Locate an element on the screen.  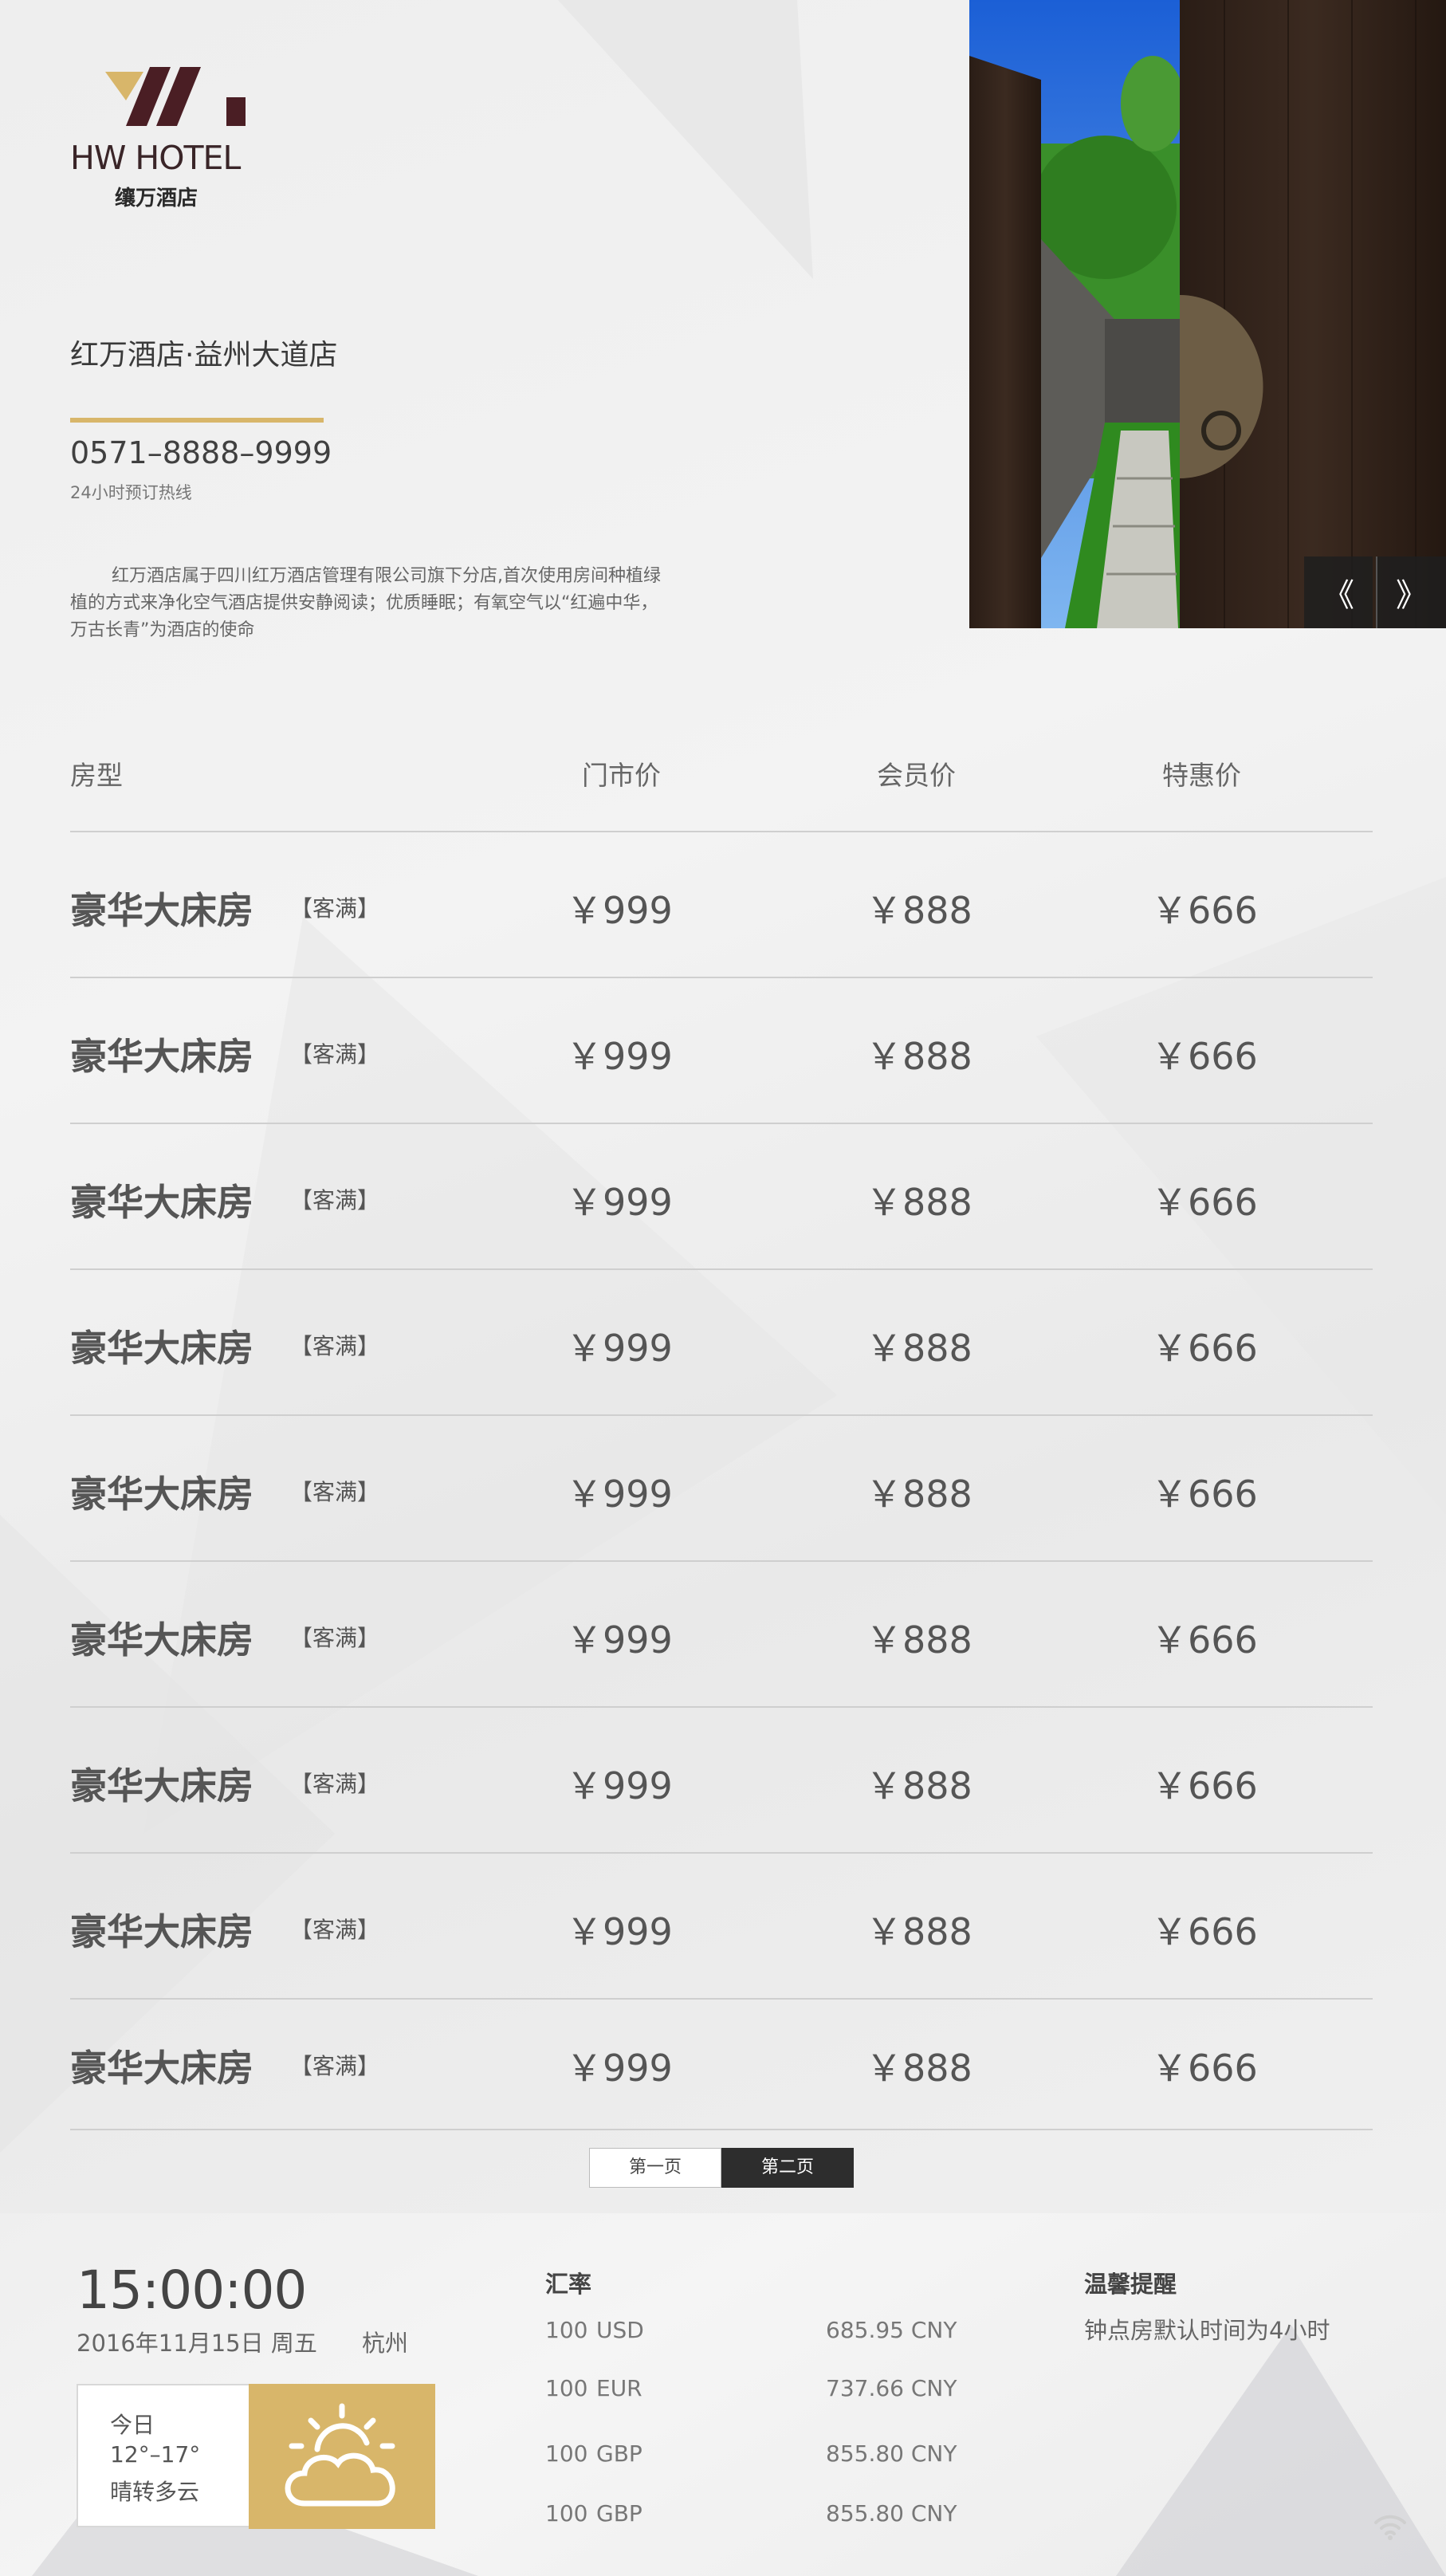
logo-sub-text: 𬙋万酒店 is located at coordinates (156, 199).